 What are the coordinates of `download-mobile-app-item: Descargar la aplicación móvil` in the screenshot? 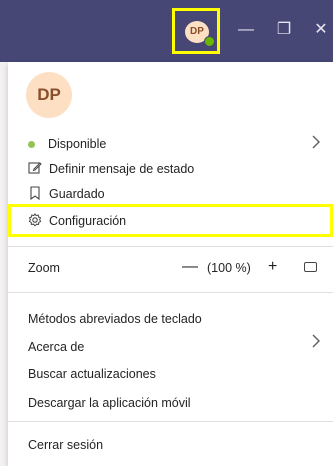 It's located at (109, 403).